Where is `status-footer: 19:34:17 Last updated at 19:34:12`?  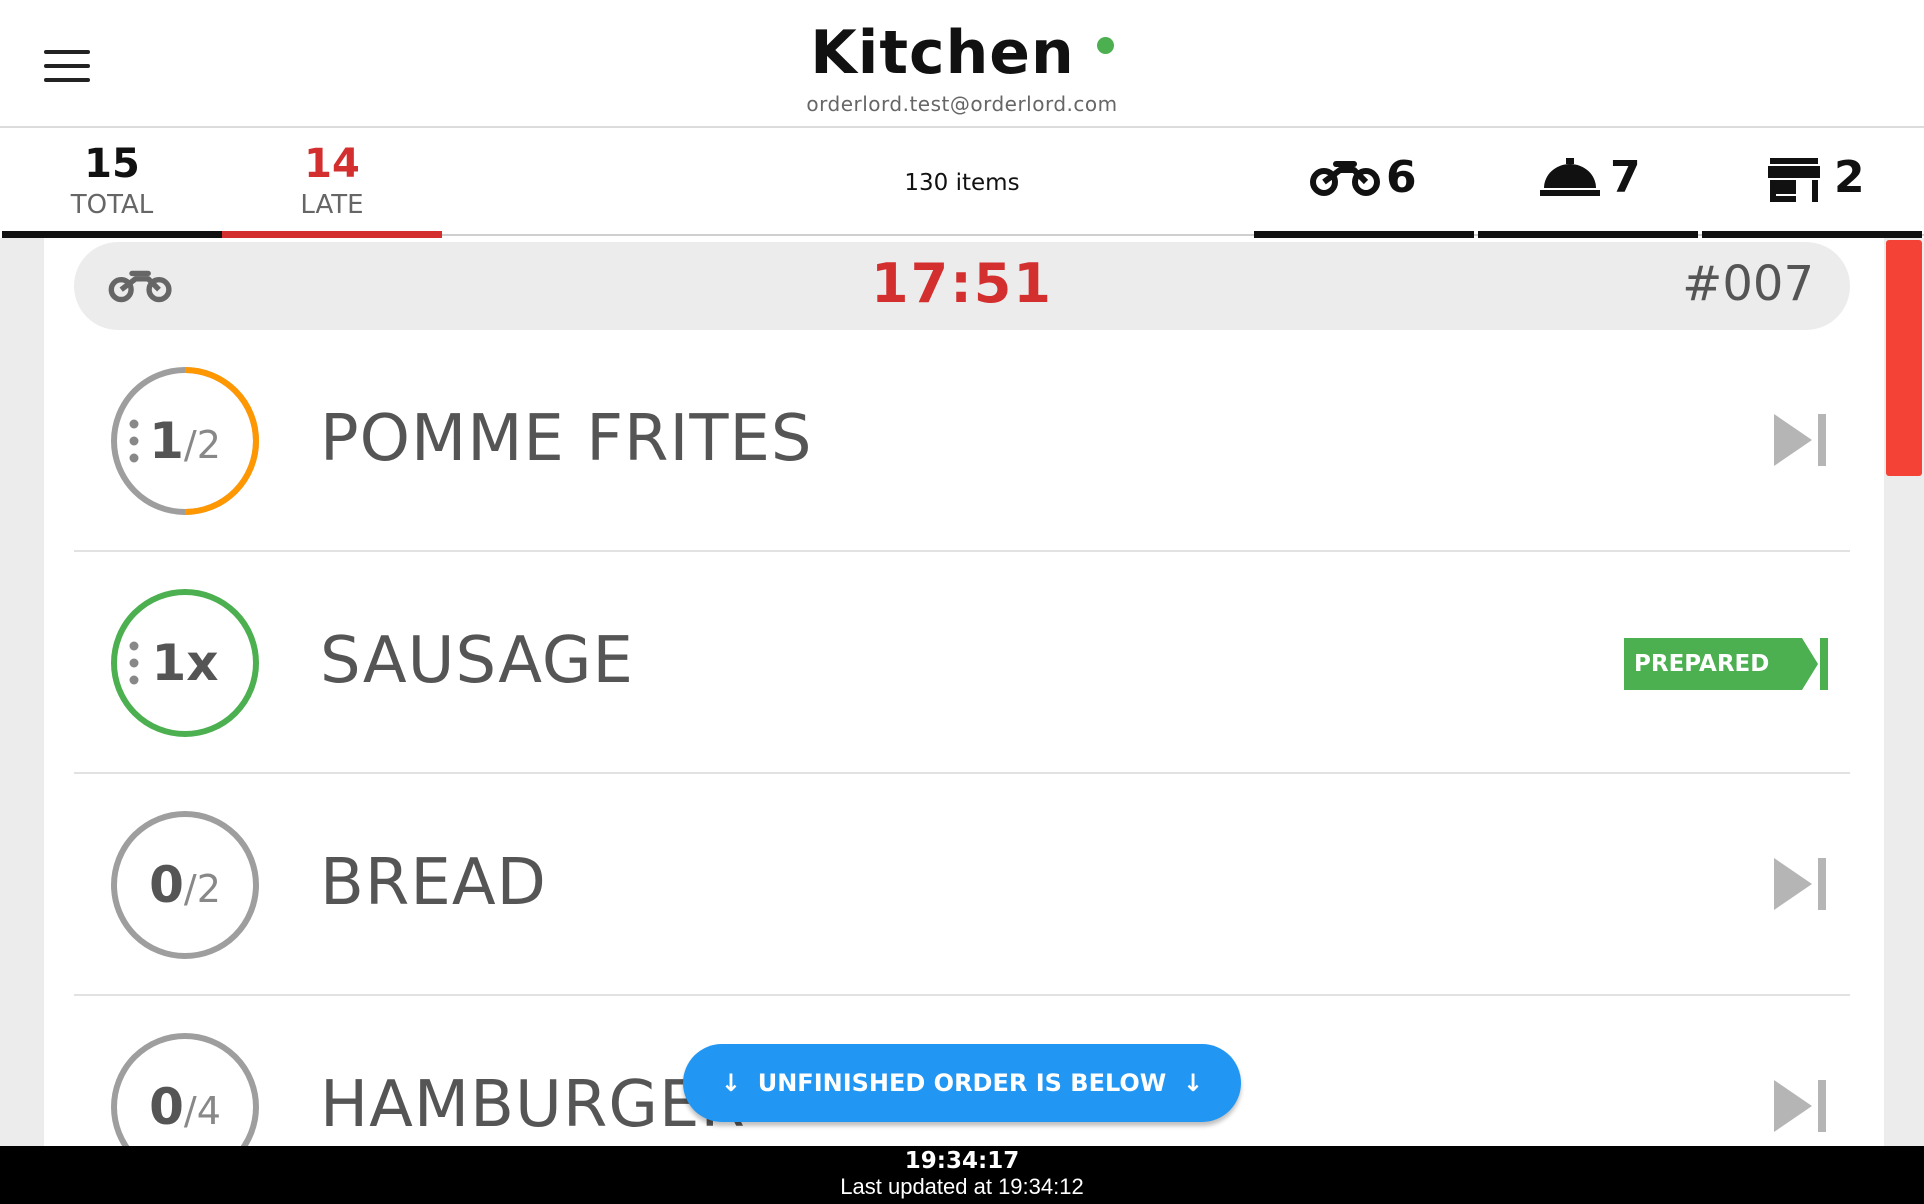
status-footer: 19:34:17 Last updated at 19:34:12 is located at coordinates (962, 1175).